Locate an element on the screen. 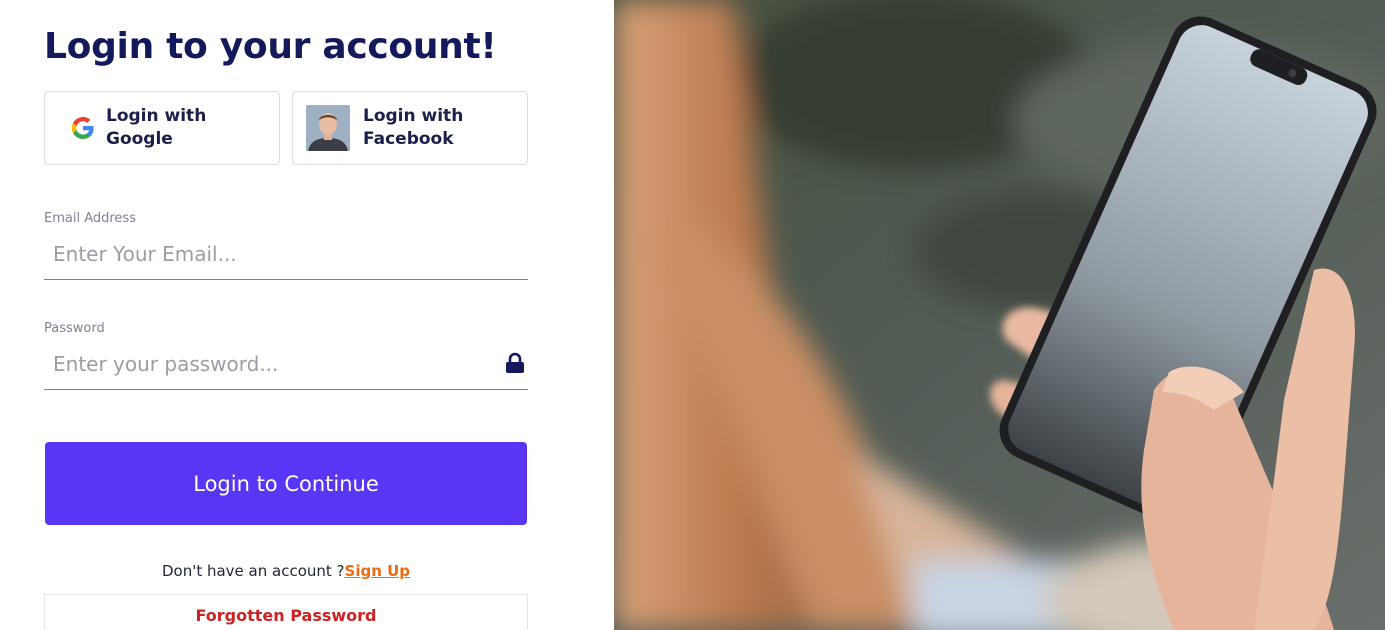 This screenshot has width=1385, height=630. signup-prompt: Don't have an account ?Sign Up is located at coordinates (286, 571).